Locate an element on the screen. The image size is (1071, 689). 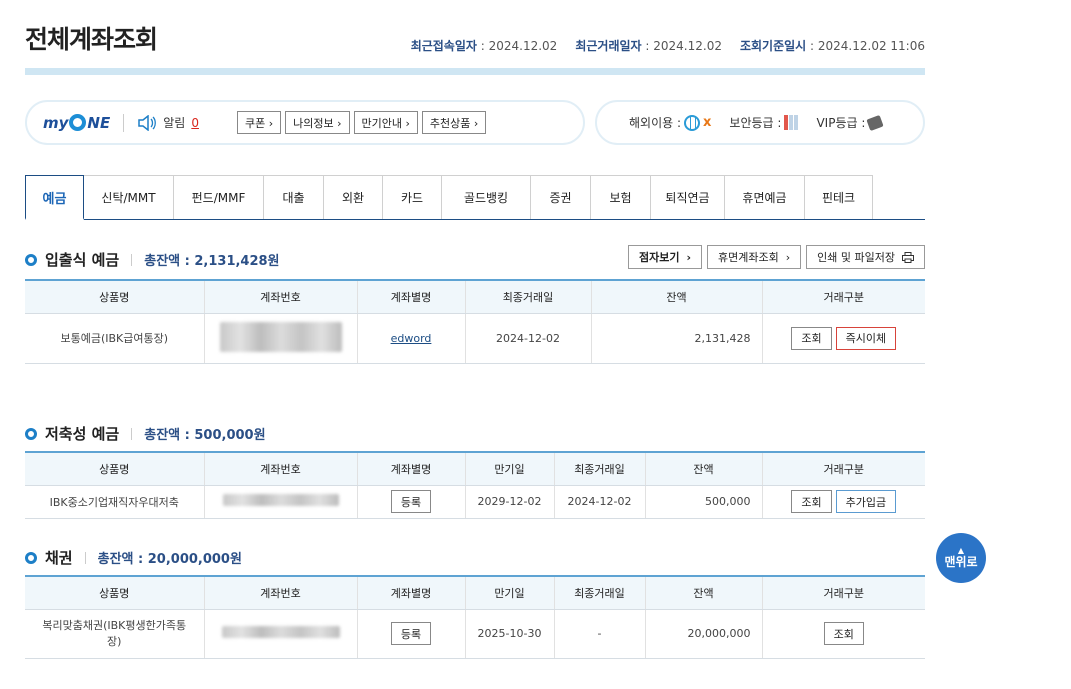
vip-level: VIP등급 : is located at coordinates (850, 122).